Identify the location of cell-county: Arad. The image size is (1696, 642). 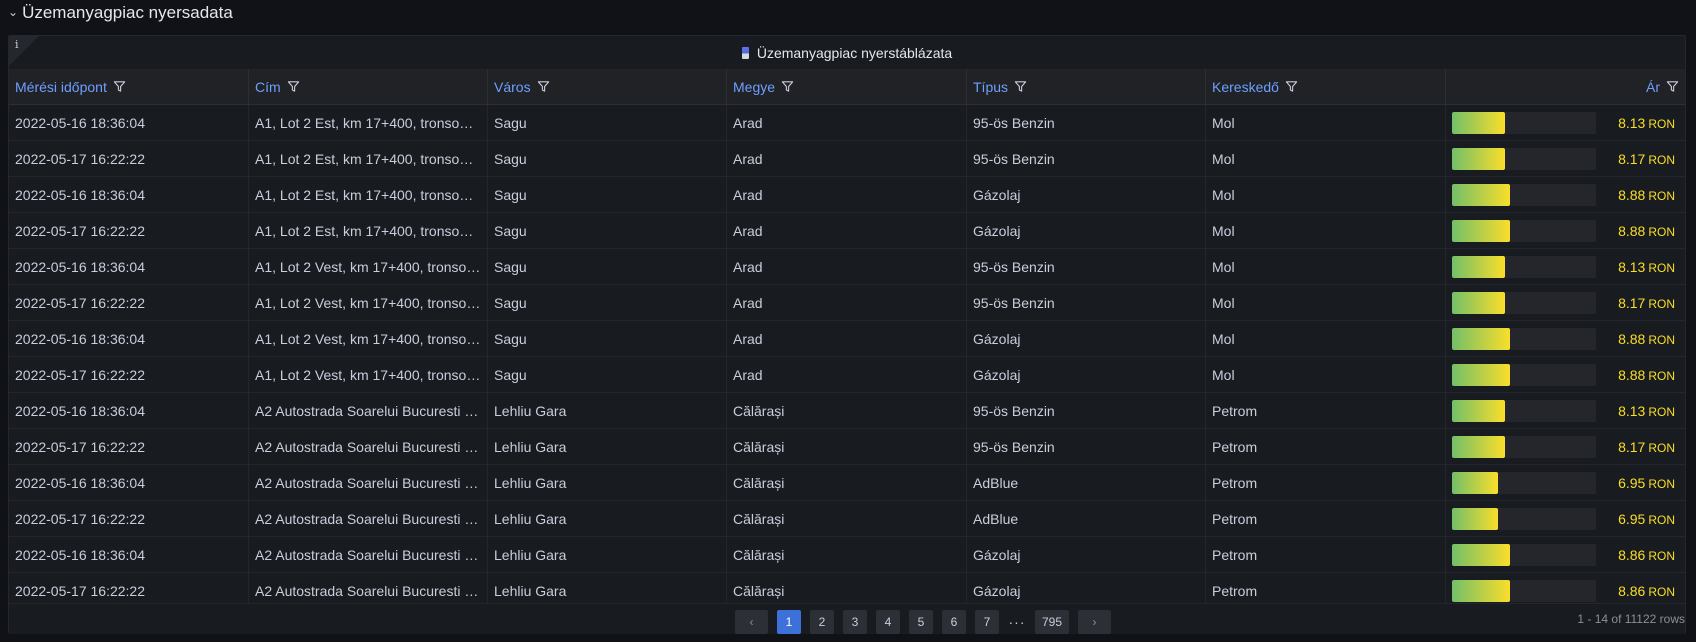
(847, 374).